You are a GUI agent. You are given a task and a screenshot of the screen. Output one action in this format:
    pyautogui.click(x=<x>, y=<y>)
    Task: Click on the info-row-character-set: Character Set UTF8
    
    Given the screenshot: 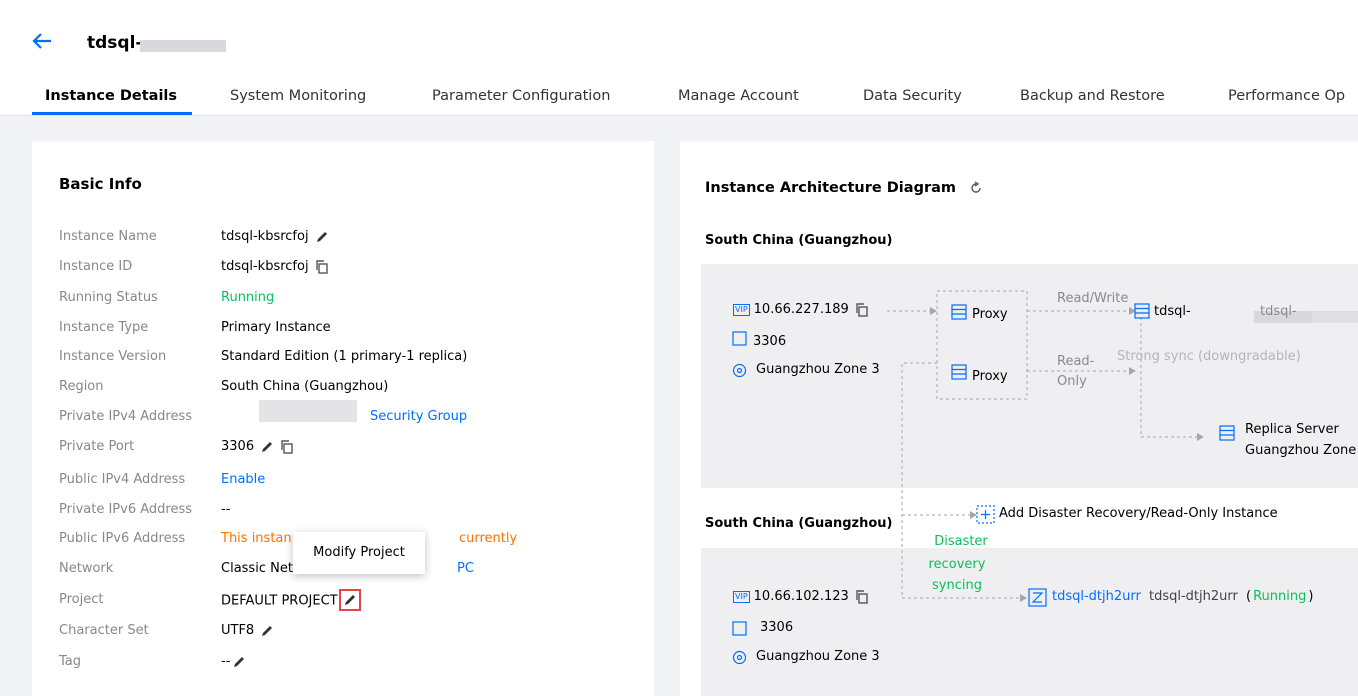 What is the action you would take?
    pyautogui.click(x=349, y=631)
    